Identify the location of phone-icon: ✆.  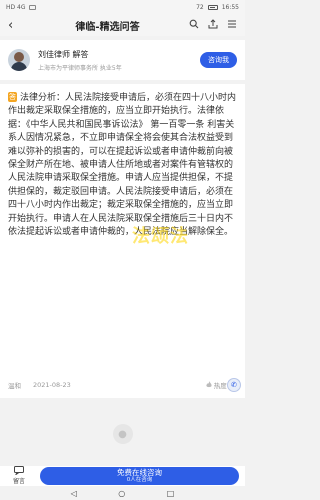
(234, 385).